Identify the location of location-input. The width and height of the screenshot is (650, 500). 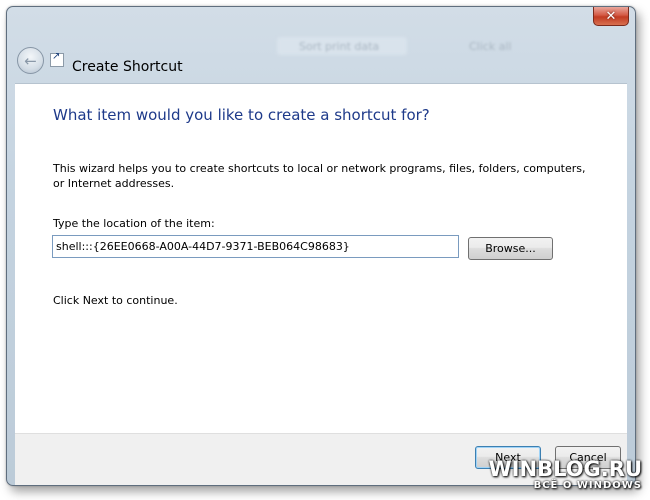
(255, 246).